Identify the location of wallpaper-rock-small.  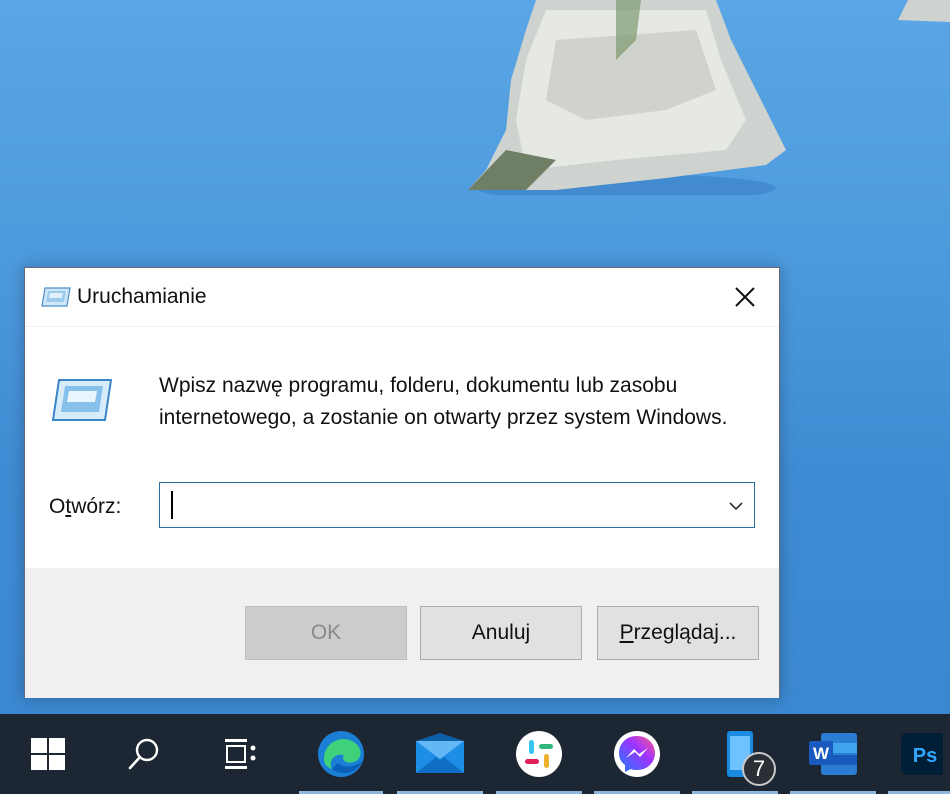
(924, 11).